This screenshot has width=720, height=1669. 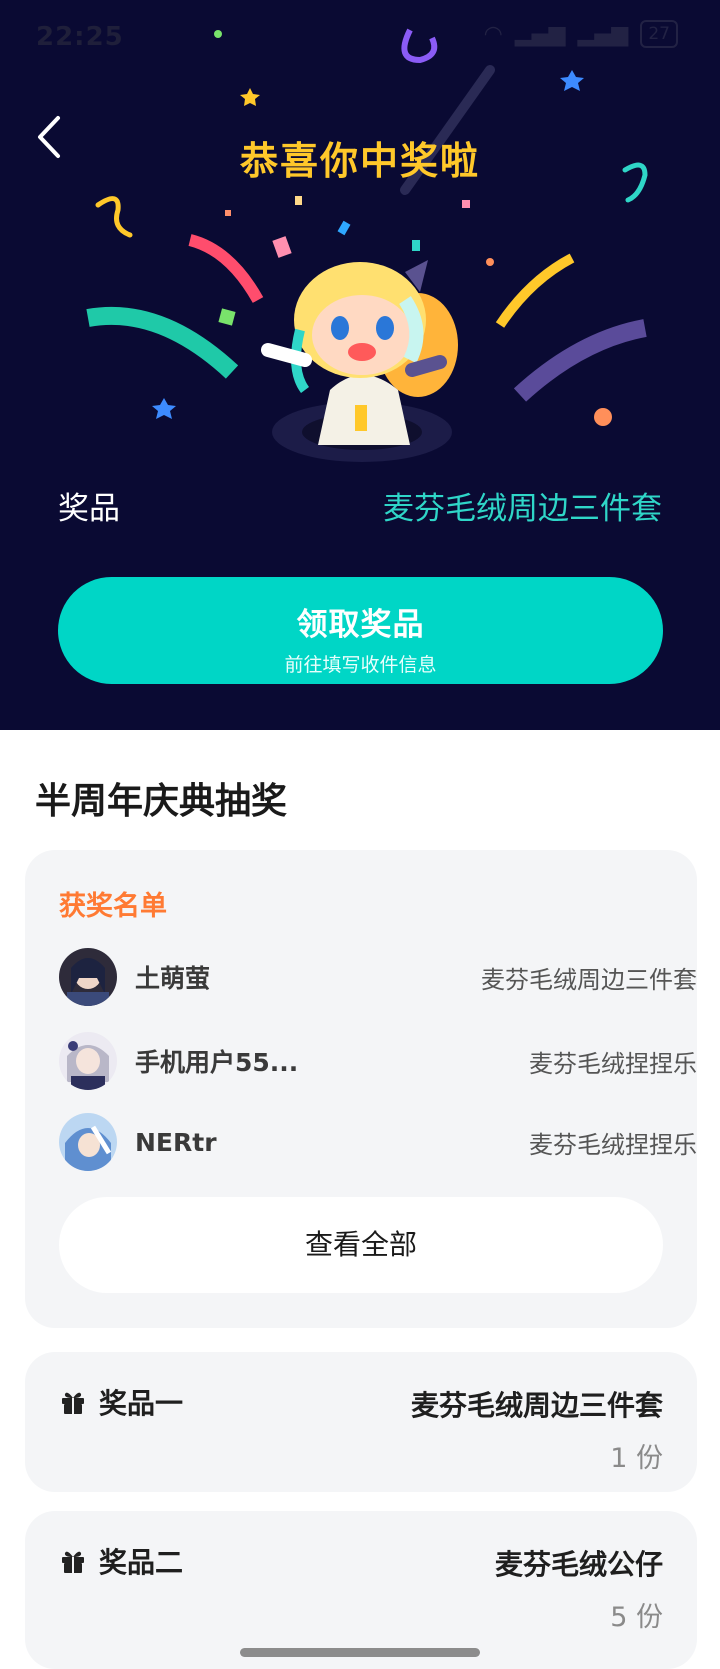 I want to click on winner-row: 手机用户55... 麦芬毛绒捏捏乐, so click(x=378, y=1061).